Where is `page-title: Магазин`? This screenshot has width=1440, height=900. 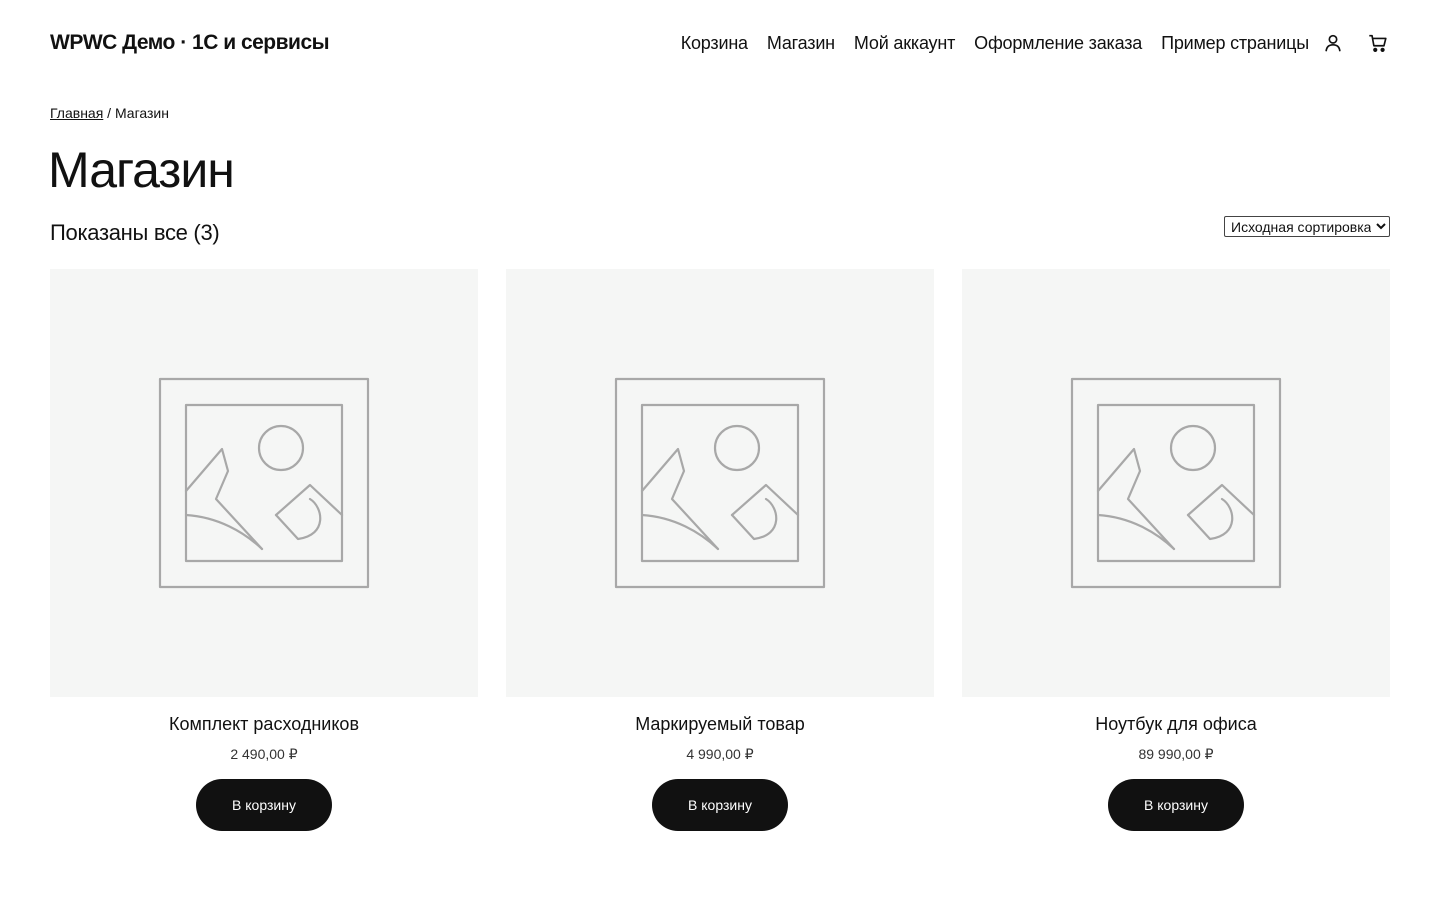
page-title: Магазин is located at coordinates (141, 170).